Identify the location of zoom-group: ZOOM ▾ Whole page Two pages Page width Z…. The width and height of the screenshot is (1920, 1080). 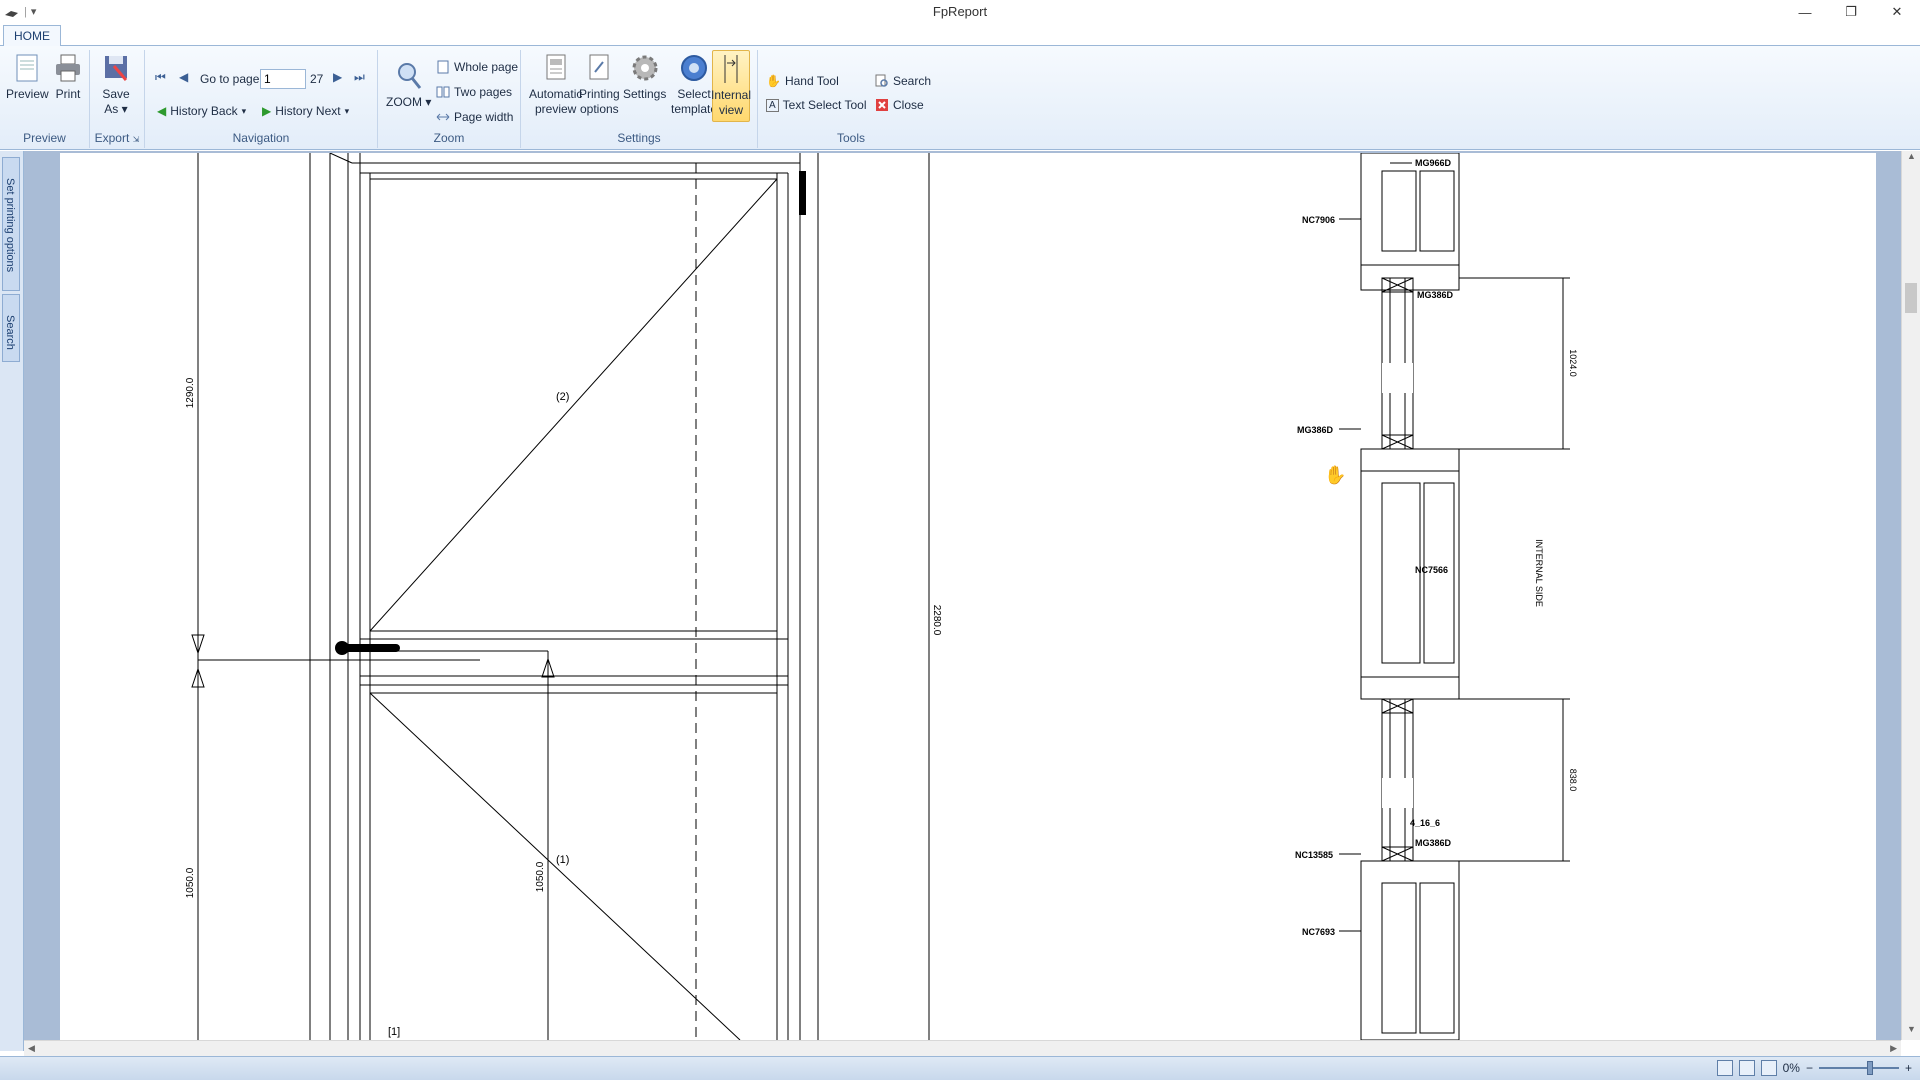
(449, 99).